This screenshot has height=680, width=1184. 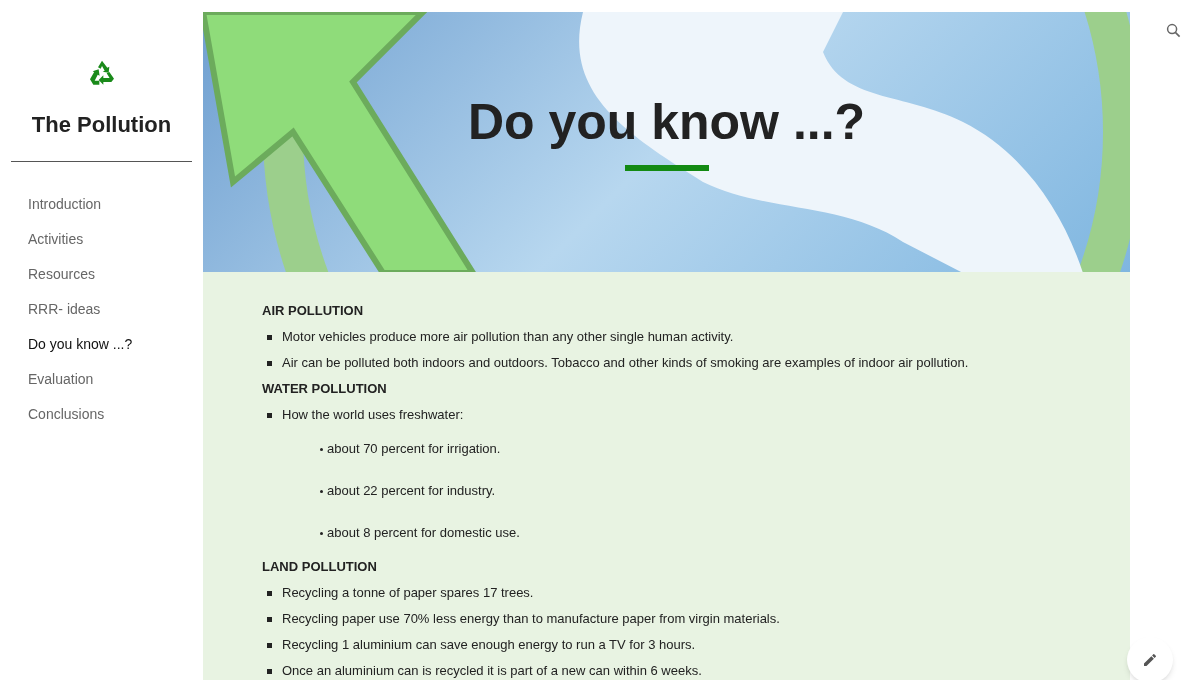 What do you see at coordinates (423, 533) in the screenshot?
I see `list-item-text: about 8 percent for domestic use.` at bounding box center [423, 533].